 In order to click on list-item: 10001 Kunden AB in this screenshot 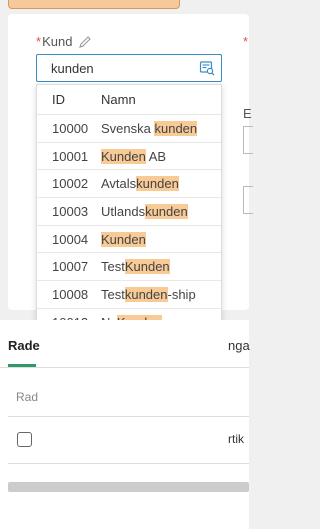, I will do `click(129, 157)`.